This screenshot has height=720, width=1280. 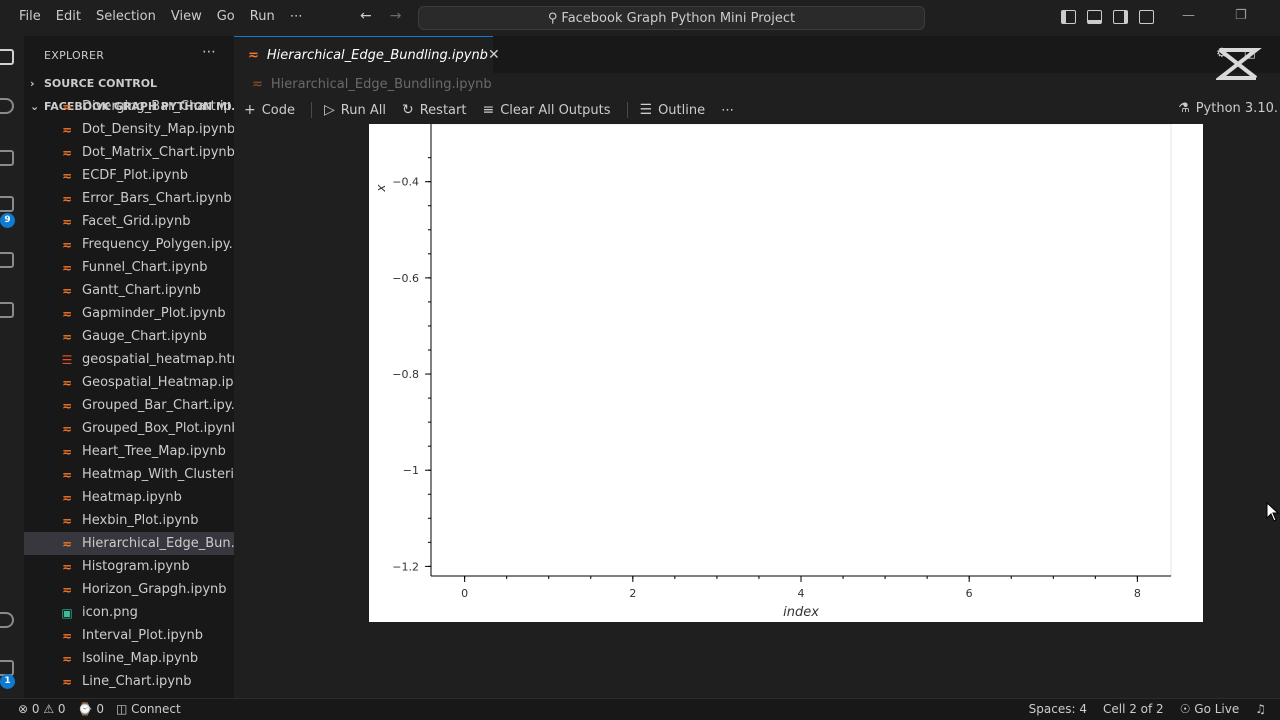 What do you see at coordinates (129, 129) in the screenshot?
I see `file-item: ≂ Dot_Density_Map.ipynb` at bounding box center [129, 129].